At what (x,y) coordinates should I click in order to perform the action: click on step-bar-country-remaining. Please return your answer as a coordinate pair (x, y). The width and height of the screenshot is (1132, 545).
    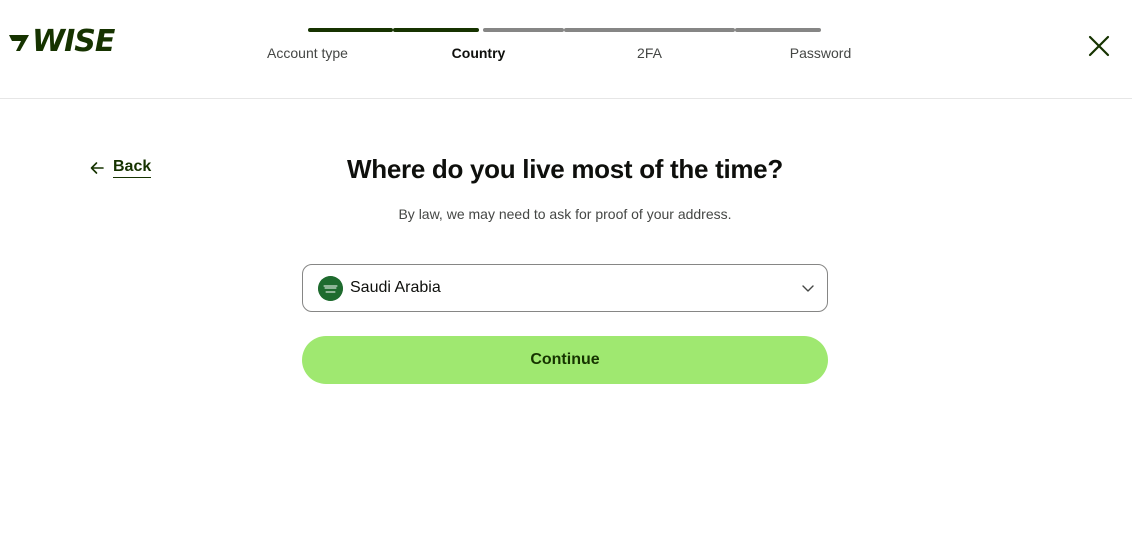
    Looking at the image, I should click on (523, 30).